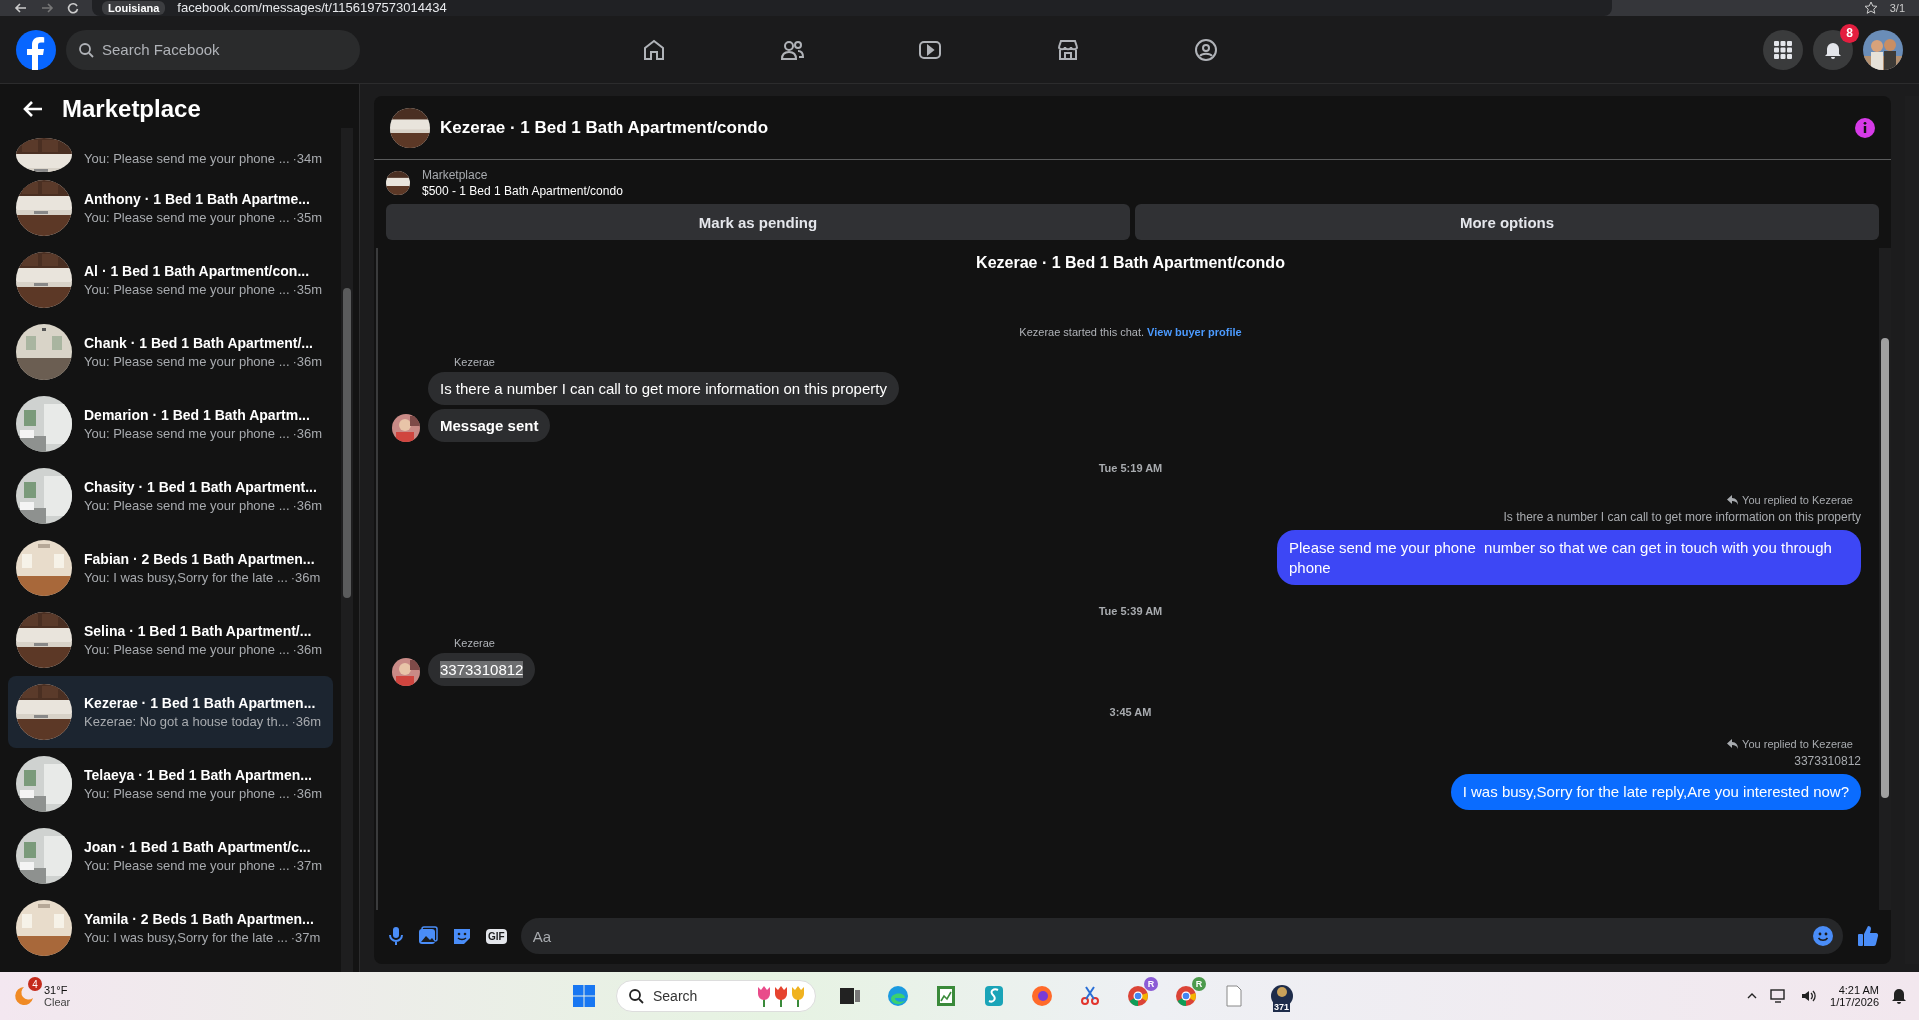  What do you see at coordinates (1130, 468) in the screenshot?
I see `time-divider: Tue 5:19 AM` at bounding box center [1130, 468].